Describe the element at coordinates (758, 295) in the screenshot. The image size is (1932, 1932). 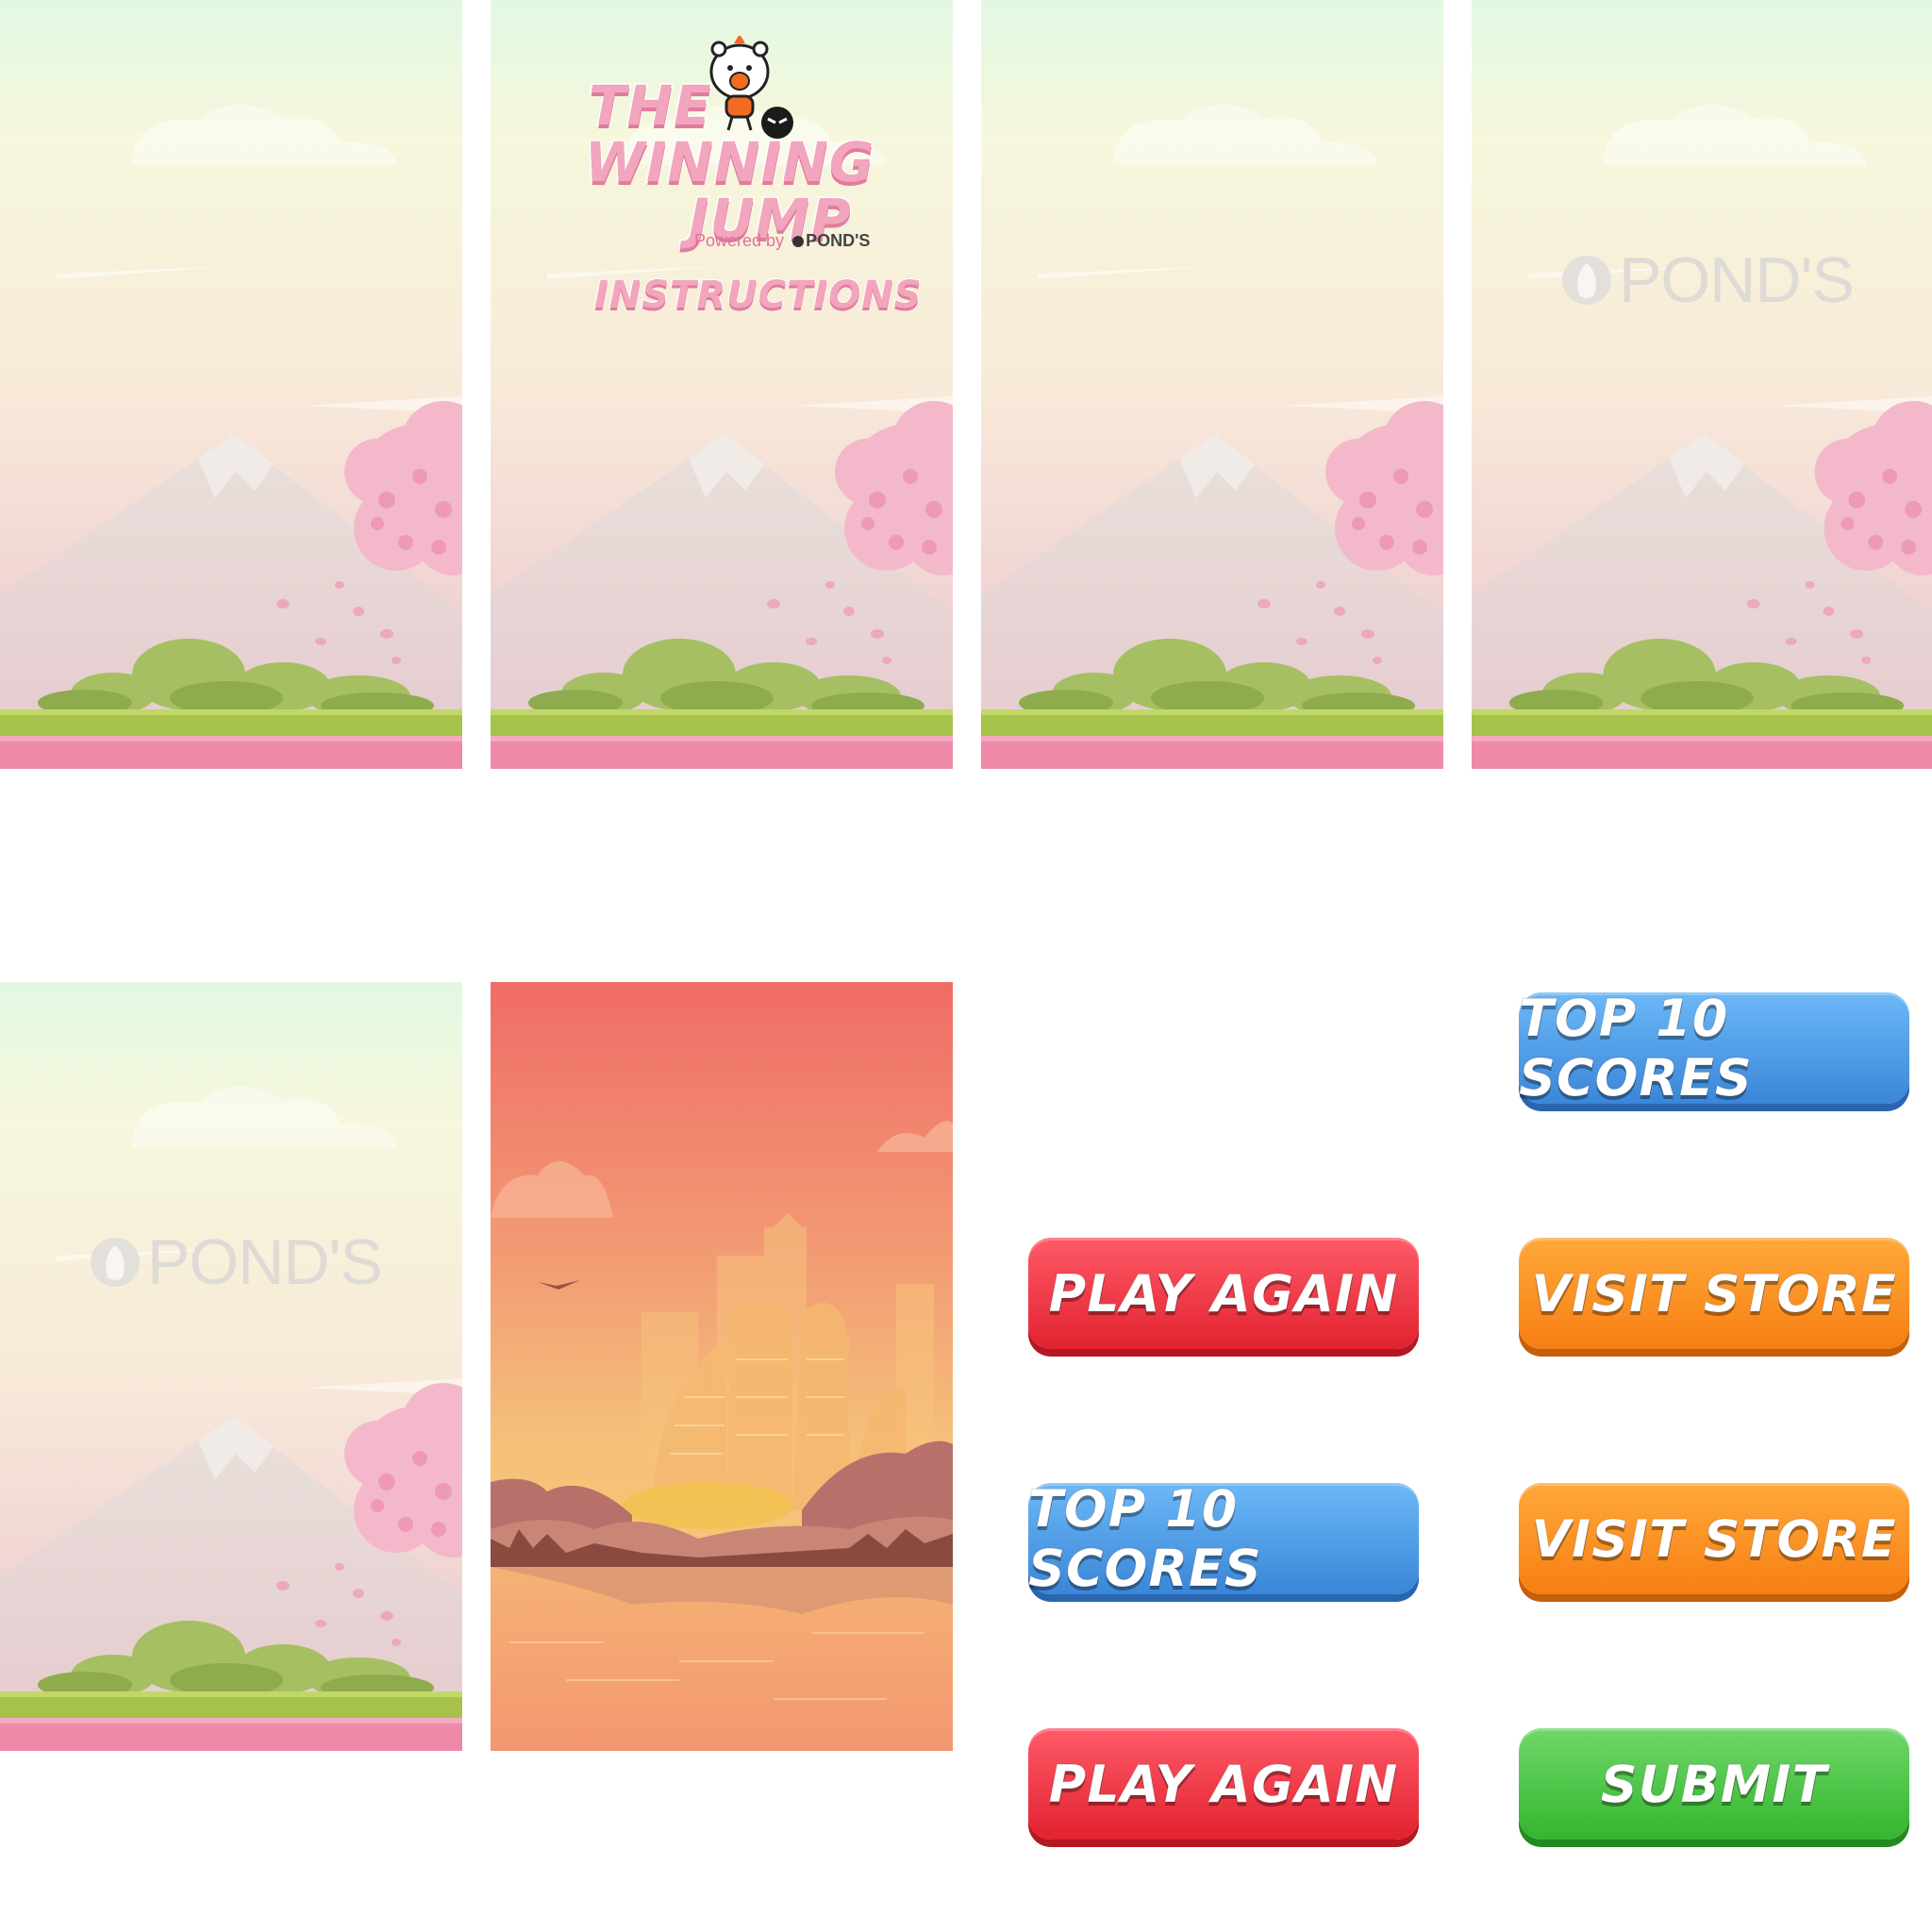
I see `instructions-button: INSTRUCTIONS` at that location.